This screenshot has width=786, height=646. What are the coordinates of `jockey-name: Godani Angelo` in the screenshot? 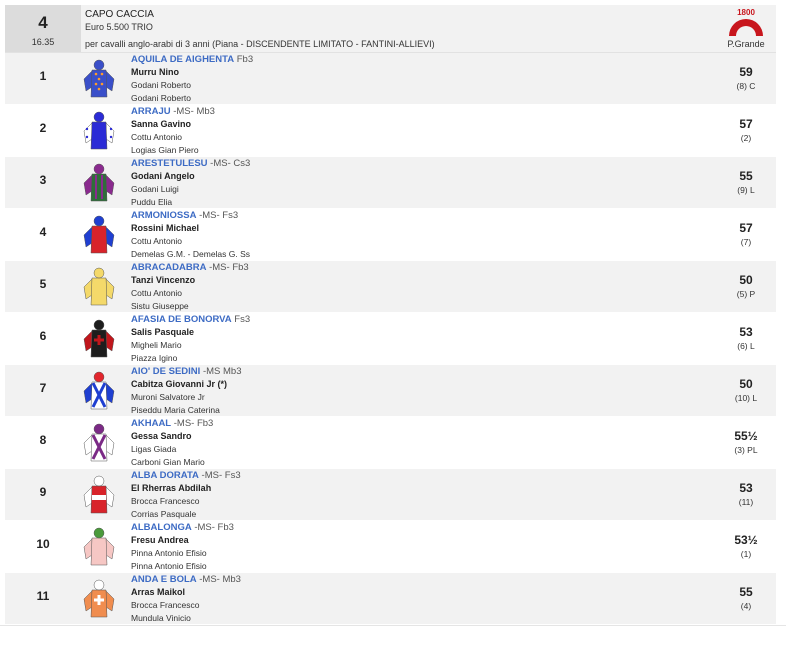 It's located at (163, 176).